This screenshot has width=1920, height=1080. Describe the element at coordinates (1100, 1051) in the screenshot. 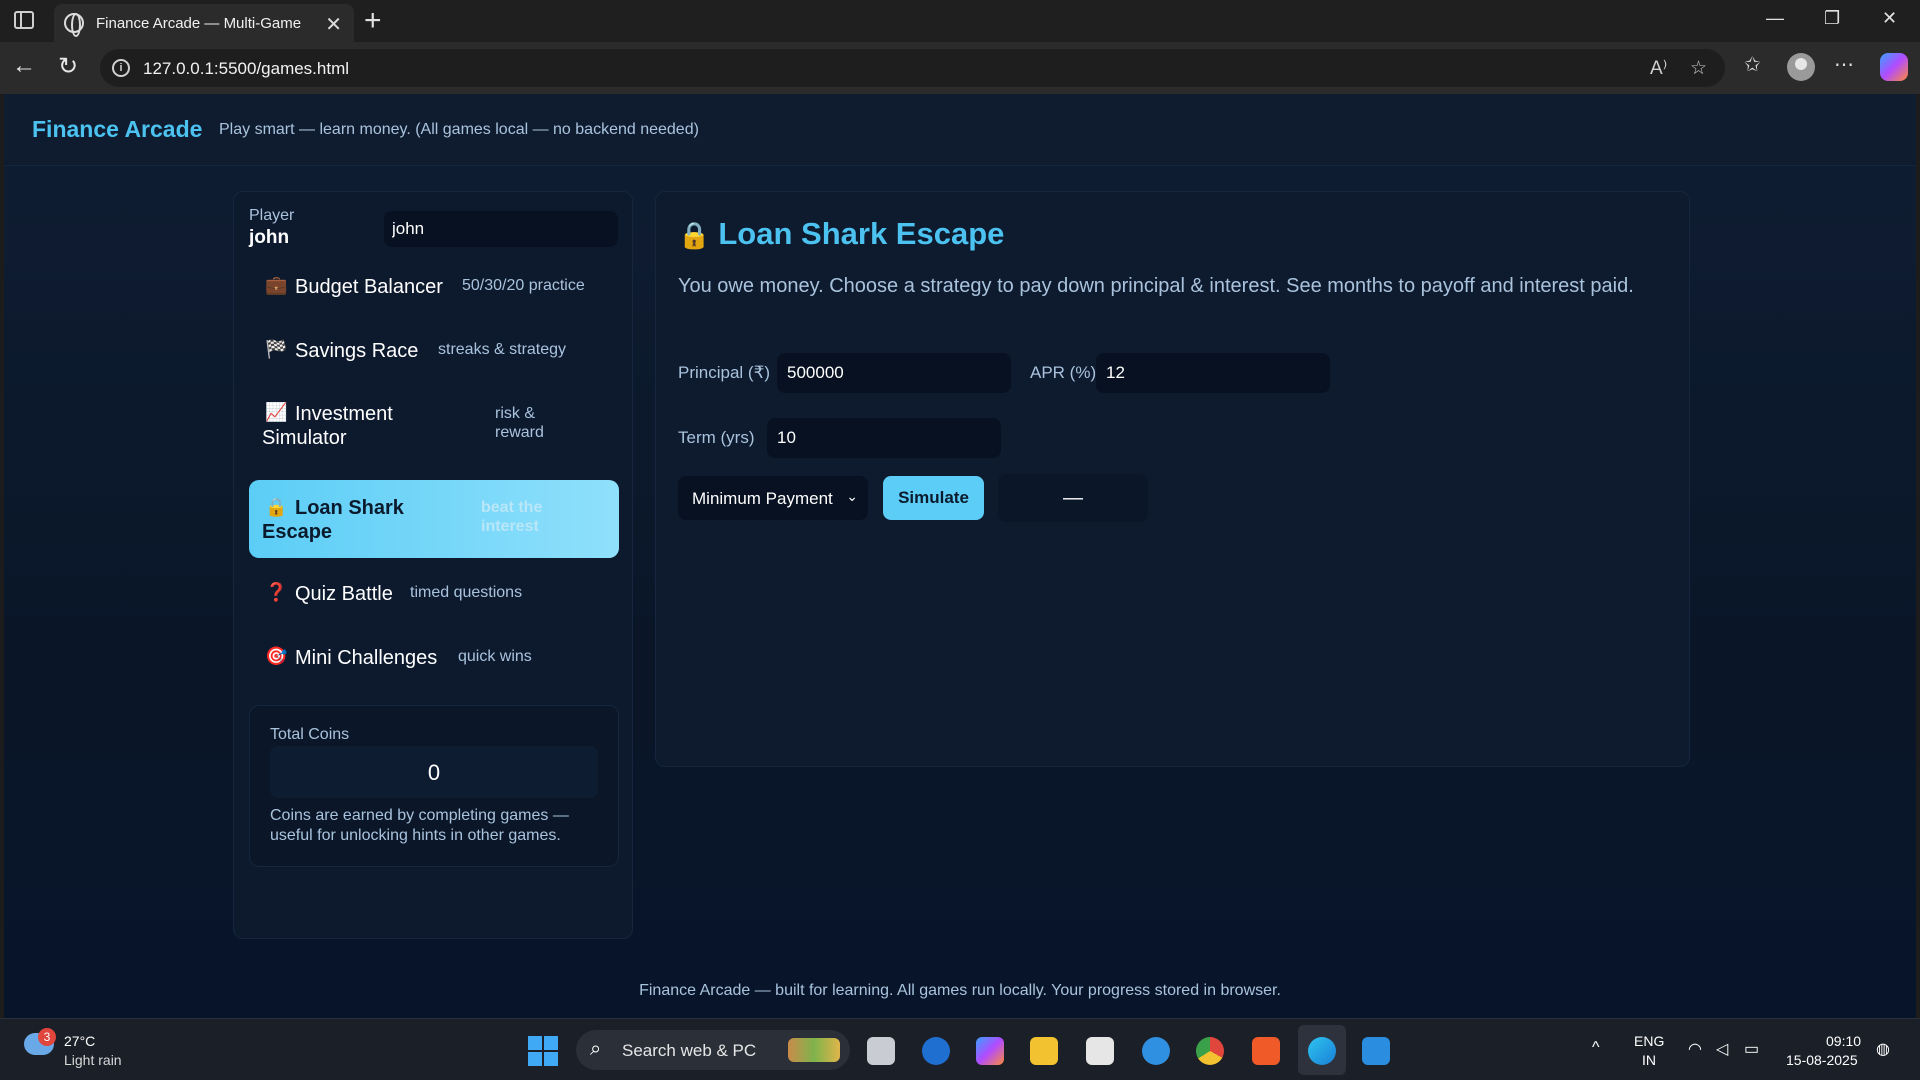

I see `store-icon` at that location.